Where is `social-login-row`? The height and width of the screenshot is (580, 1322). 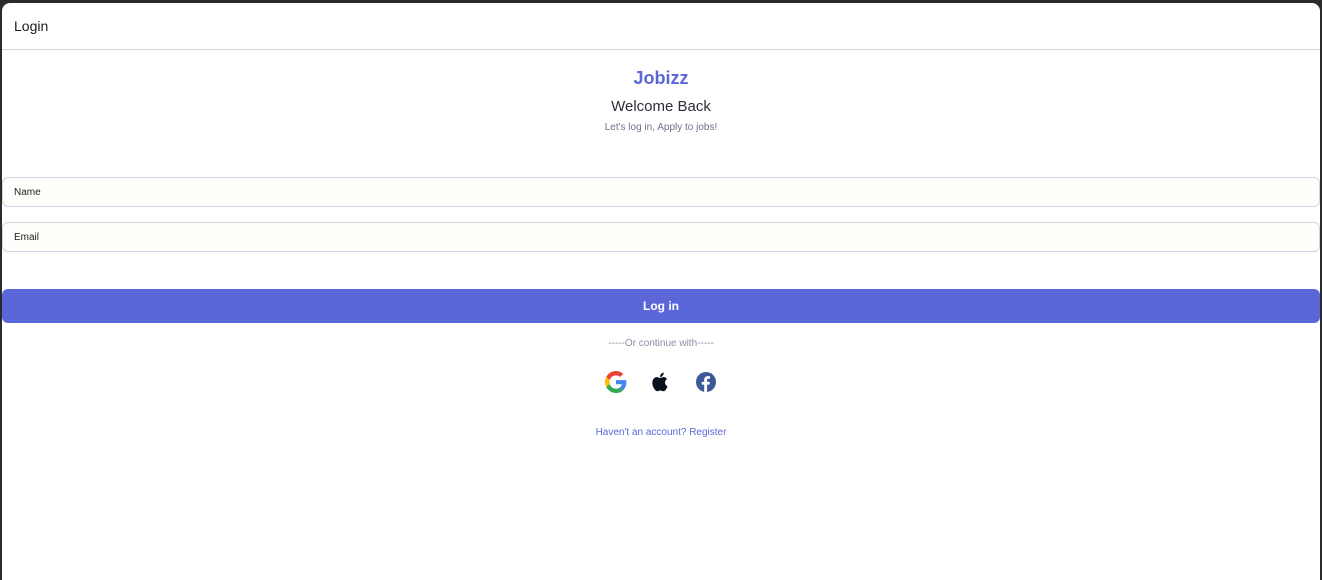 social-login-row is located at coordinates (661, 382).